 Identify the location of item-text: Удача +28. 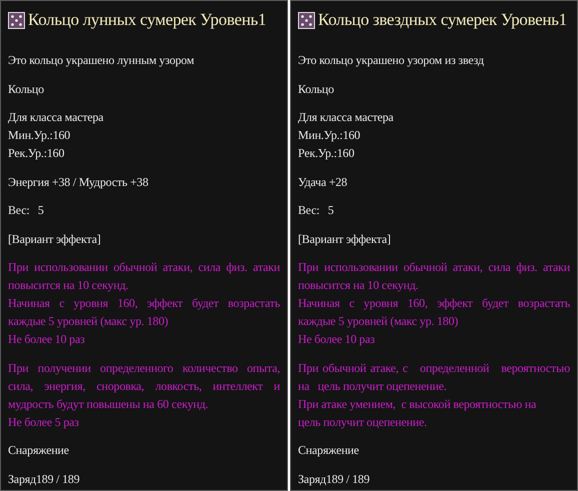
(323, 182).